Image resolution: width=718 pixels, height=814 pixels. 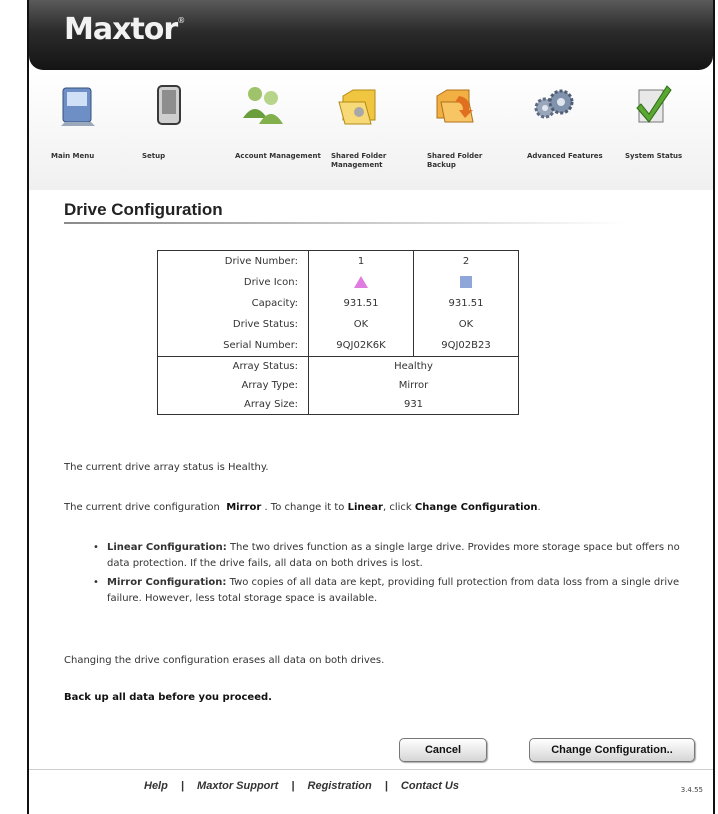 I want to click on maxtor-logo: Maxtor®, so click(x=124, y=29).